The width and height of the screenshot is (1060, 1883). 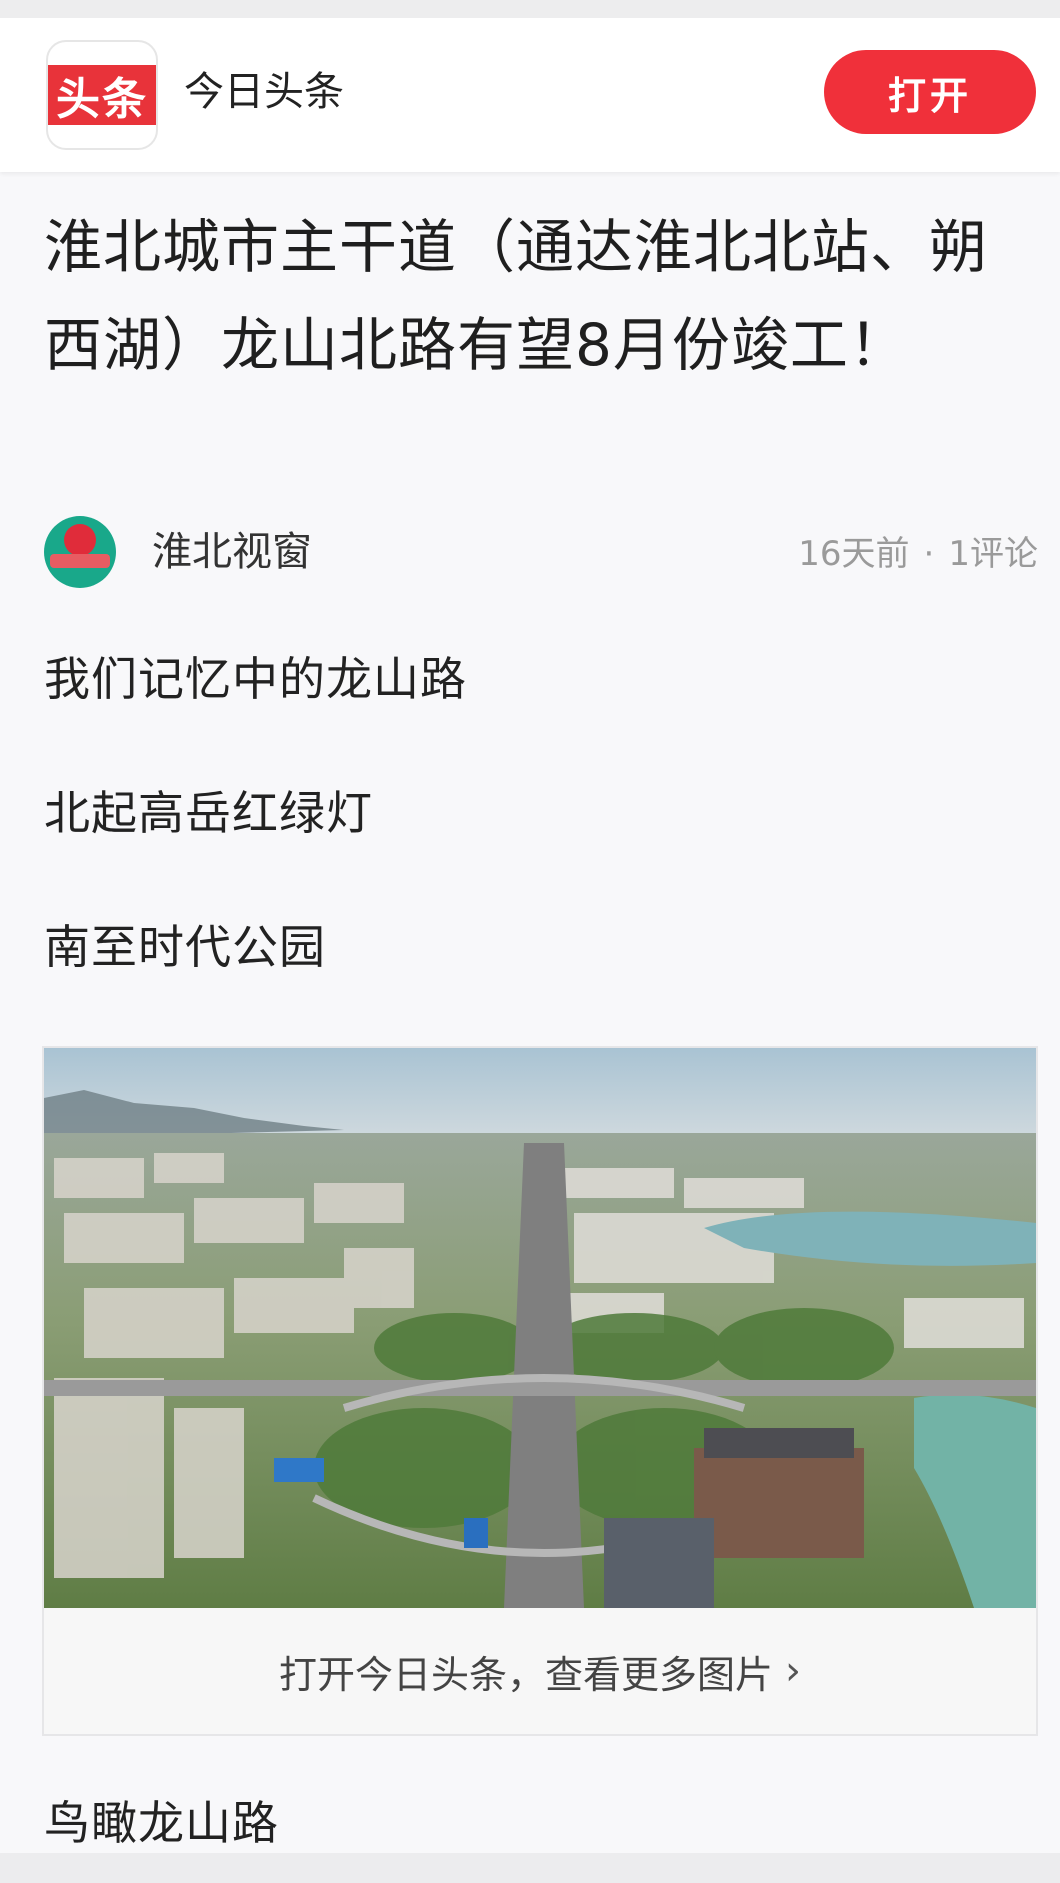 I want to click on paragraph: 南至时代公园, so click(x=185, y=947).